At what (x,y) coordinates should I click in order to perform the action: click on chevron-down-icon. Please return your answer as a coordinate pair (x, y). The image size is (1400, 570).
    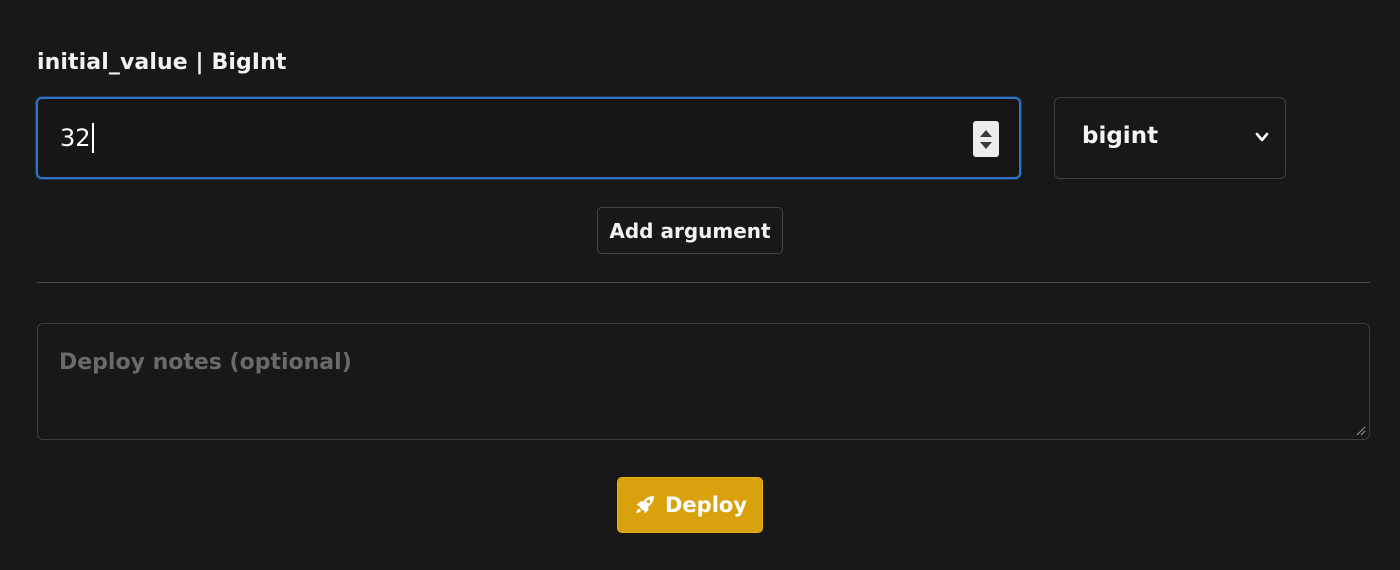
    Looking at the image, I should click on (1262, 137).